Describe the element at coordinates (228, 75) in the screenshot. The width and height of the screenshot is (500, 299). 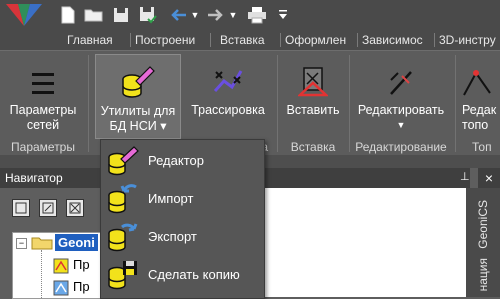
I see `polyline-trace-icon` at that location.